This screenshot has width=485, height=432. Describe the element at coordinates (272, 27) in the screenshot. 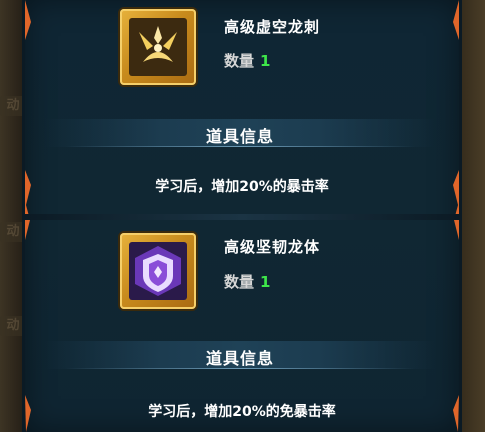

I see `item-name: 高级虚空龙刺` at that location.